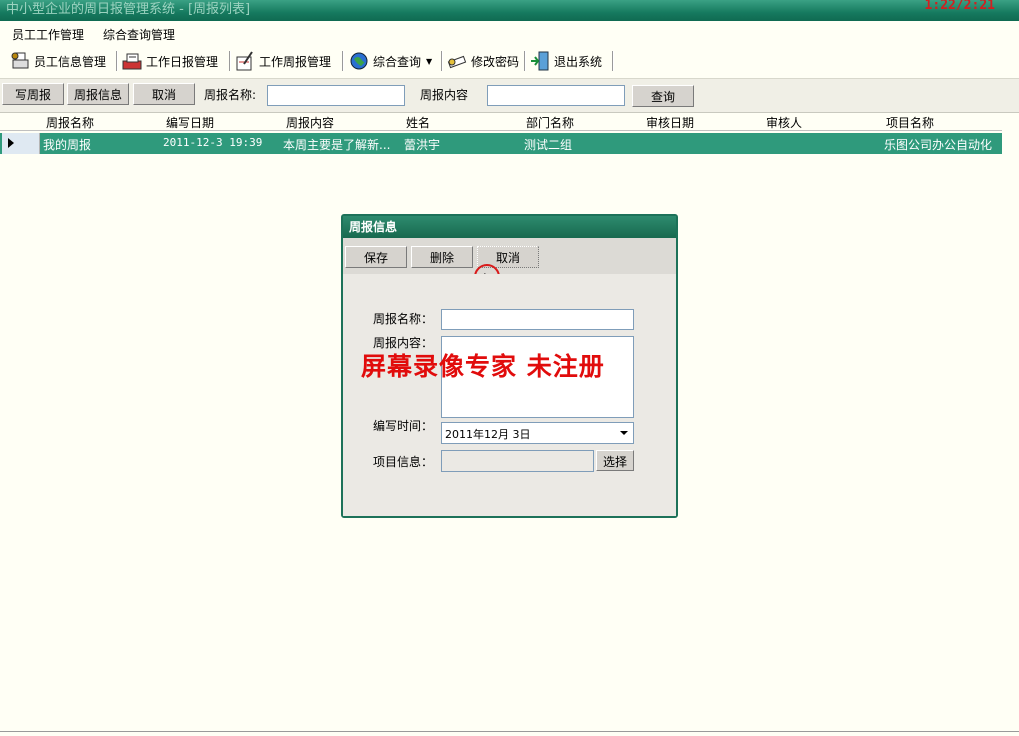 The image size is (1019, 736). What do you see at coordinates (139, 34) in the screenshot?
I see `menu-query-management: 综合查询管理` at bounding box center [139, 34].